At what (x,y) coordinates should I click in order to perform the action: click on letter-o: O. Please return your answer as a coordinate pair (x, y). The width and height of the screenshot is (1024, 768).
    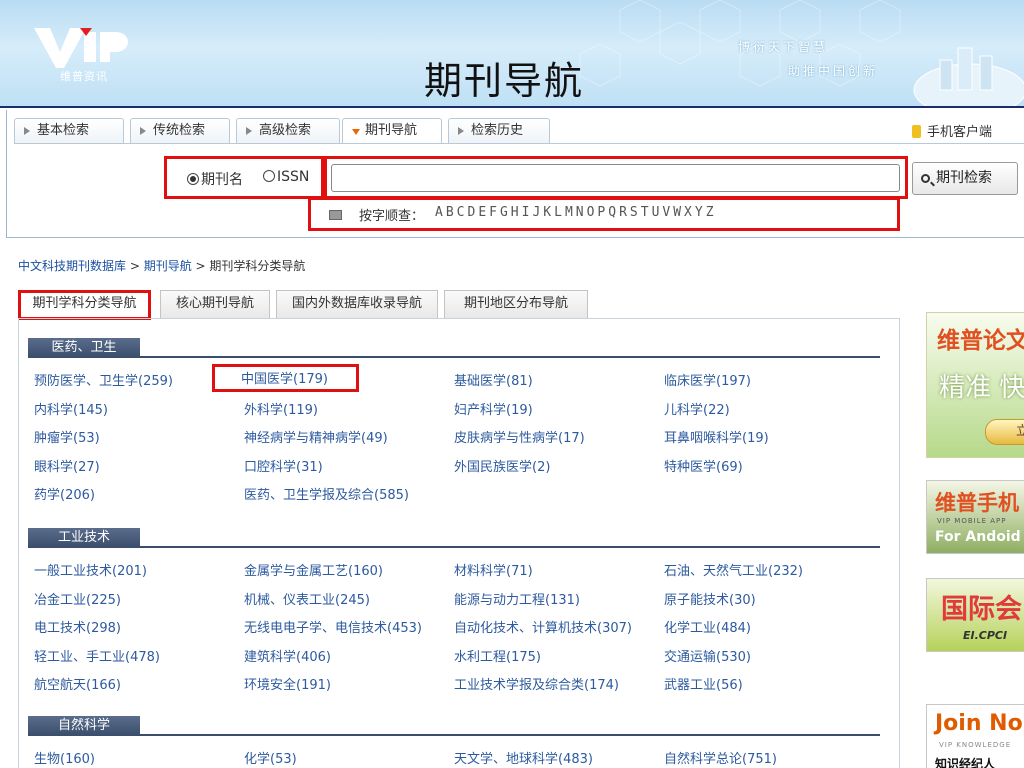
    Looking at the image, I should click on (591, 212).